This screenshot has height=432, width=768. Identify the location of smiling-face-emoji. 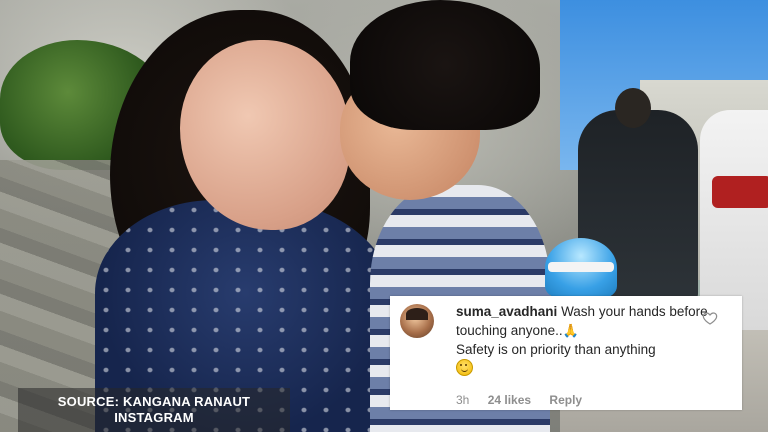
(464, 367).